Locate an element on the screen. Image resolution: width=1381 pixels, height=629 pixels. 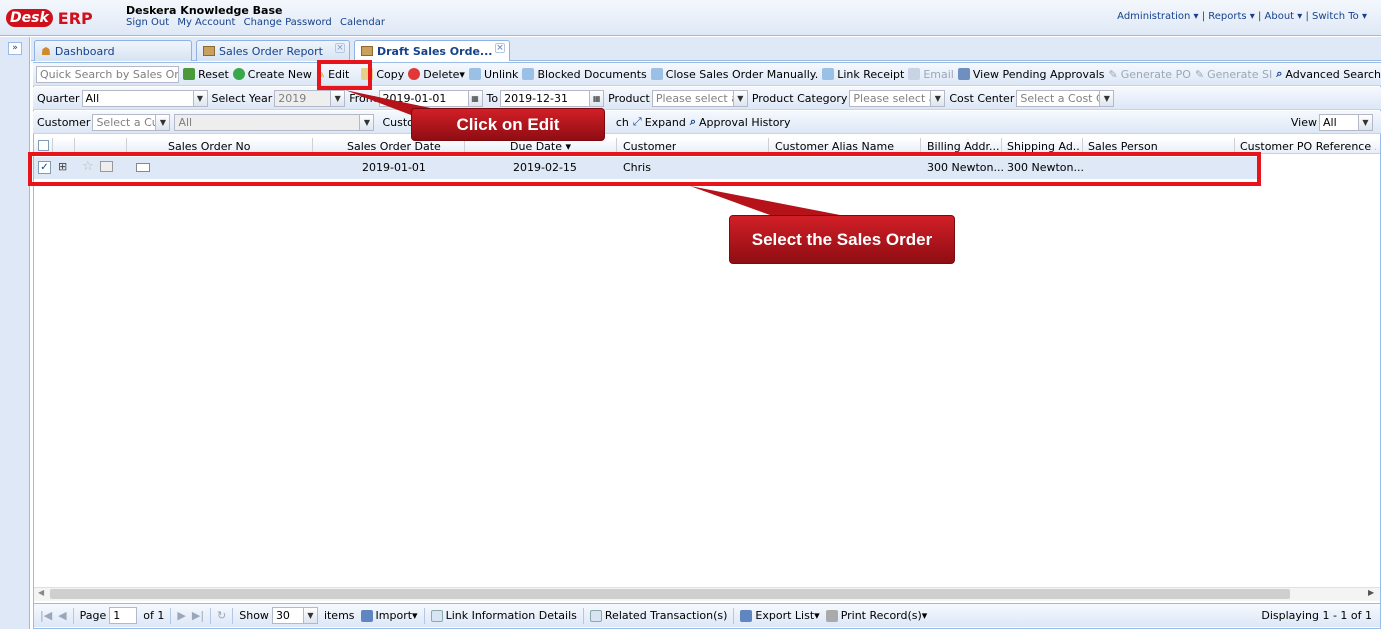
link-receipt-button: Link Receipt is located at coordinates (863, 74).